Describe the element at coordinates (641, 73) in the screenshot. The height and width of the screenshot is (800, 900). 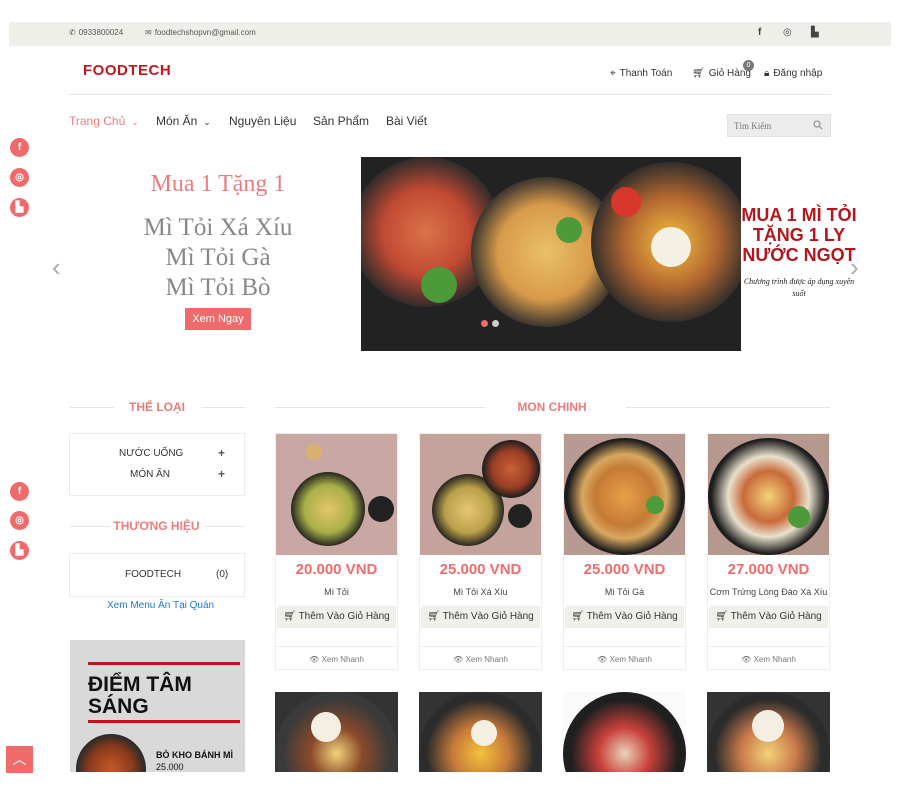
I see `checkout-link: ⌖ Thanh Toán` at that location.